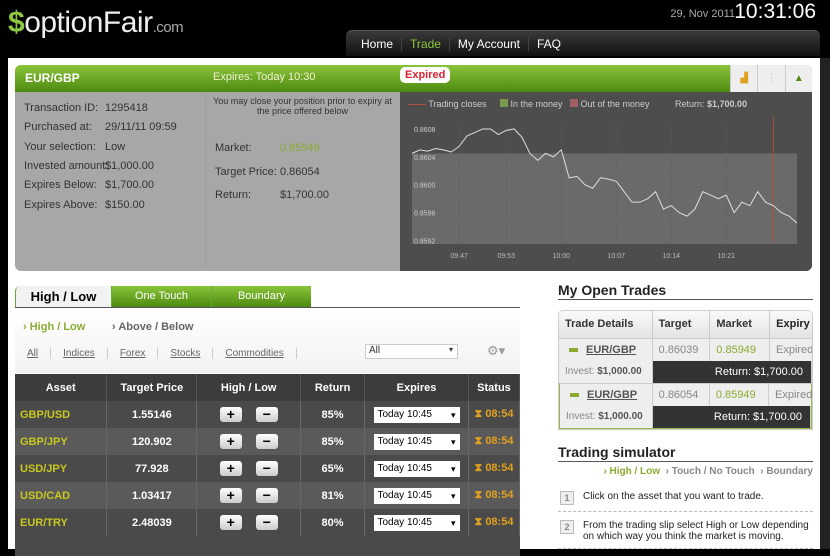  Describe the element at coordinates (786, 471) in the screenshot. I see `sim-tab-boundary: › Boundary` at that location.